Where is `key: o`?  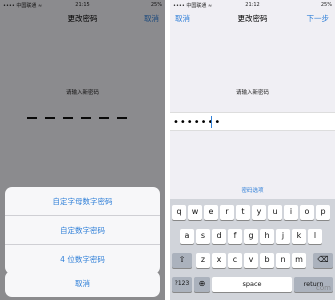 key: o is located at coordinates (307, 212).